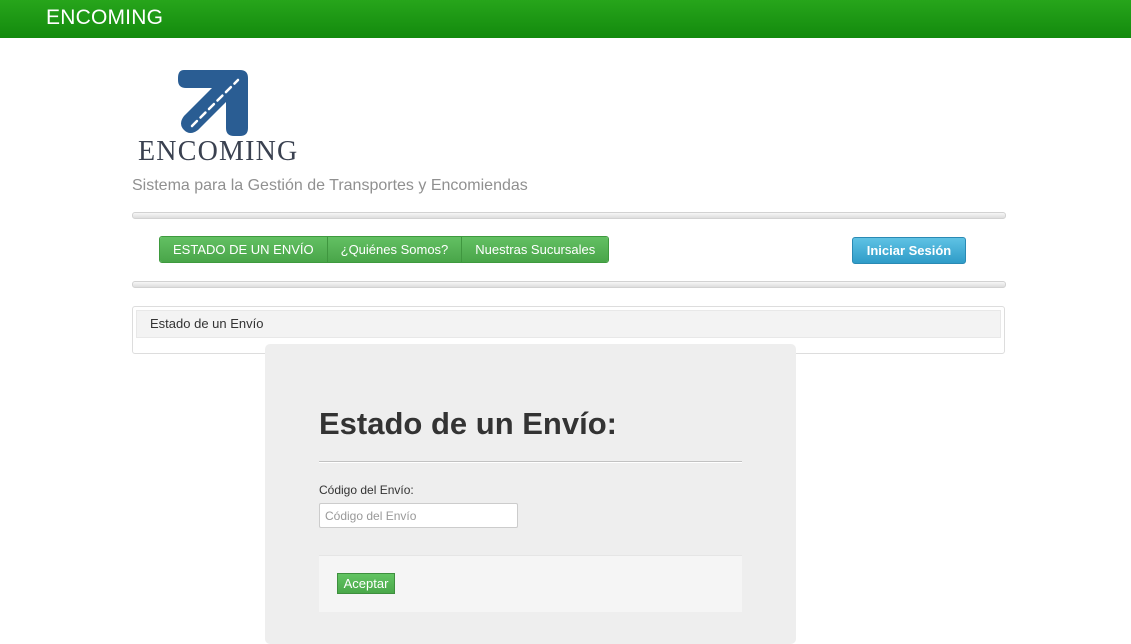  I want to click on logo-wordmark: ENCOMING, so click(218, 151).